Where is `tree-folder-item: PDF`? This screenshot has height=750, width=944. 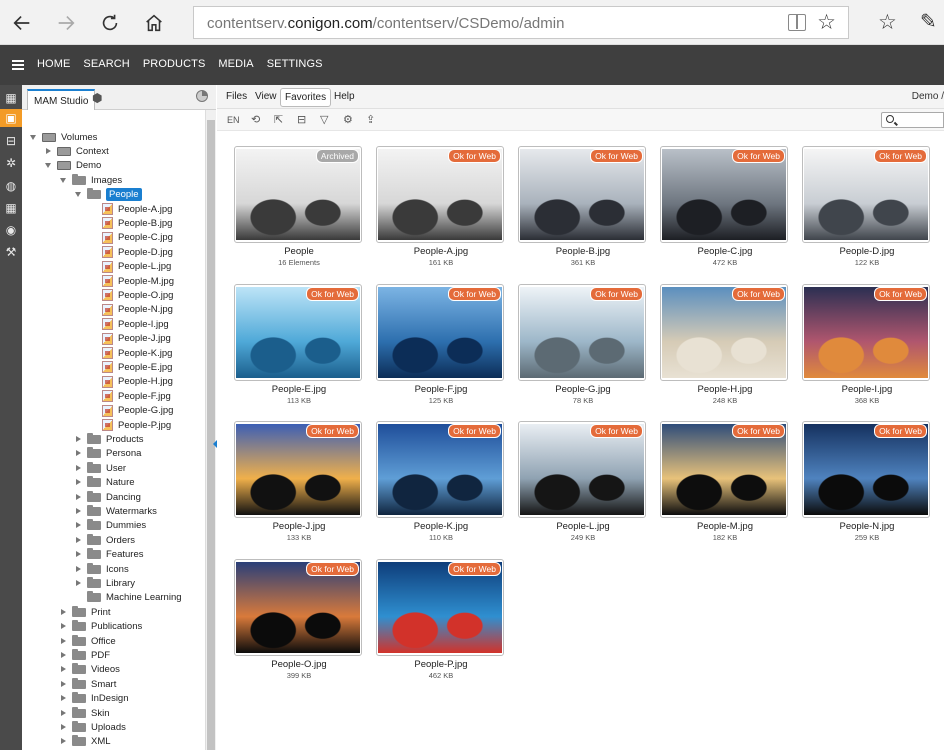
tree-folder-item: PDF is located at coordinates (84, 655).